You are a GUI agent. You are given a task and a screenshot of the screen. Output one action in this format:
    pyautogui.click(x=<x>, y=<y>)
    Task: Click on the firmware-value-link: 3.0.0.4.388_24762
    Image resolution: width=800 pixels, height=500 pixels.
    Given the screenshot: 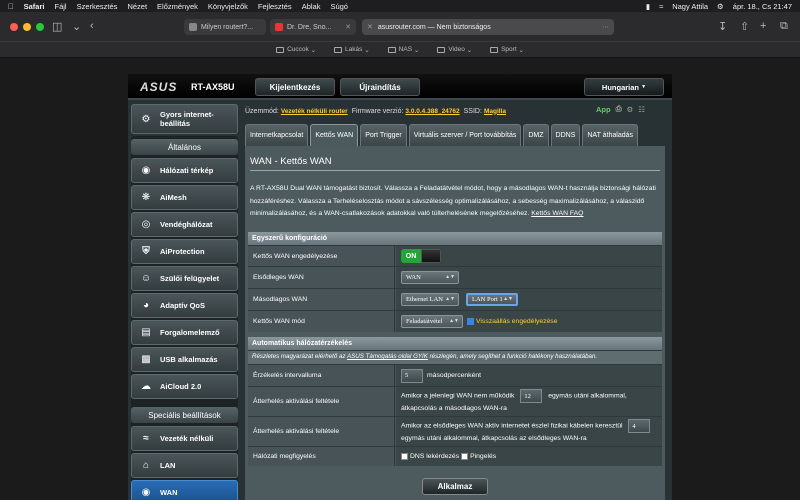 What is the action you would take?
    pyautogui.click(x=432, y=111)
    